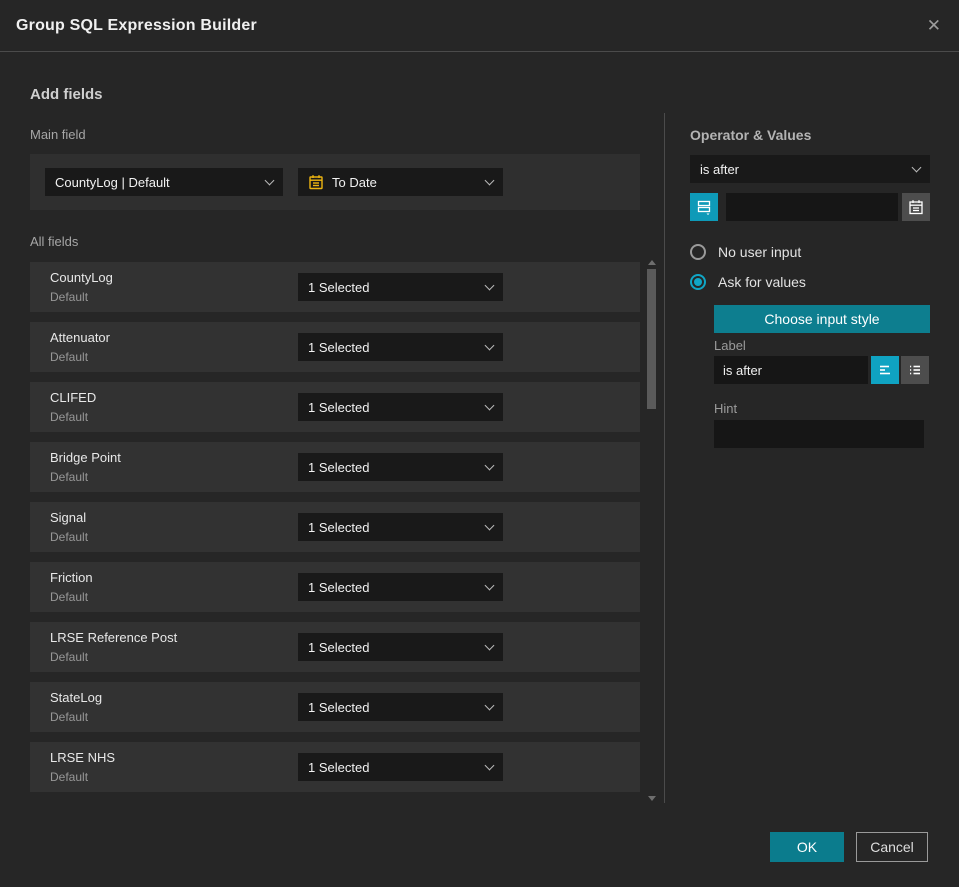 The width and height of the screenshot is (959, 887). I want to click on operator-values-heading: Operator & Values, so click(751, 135).